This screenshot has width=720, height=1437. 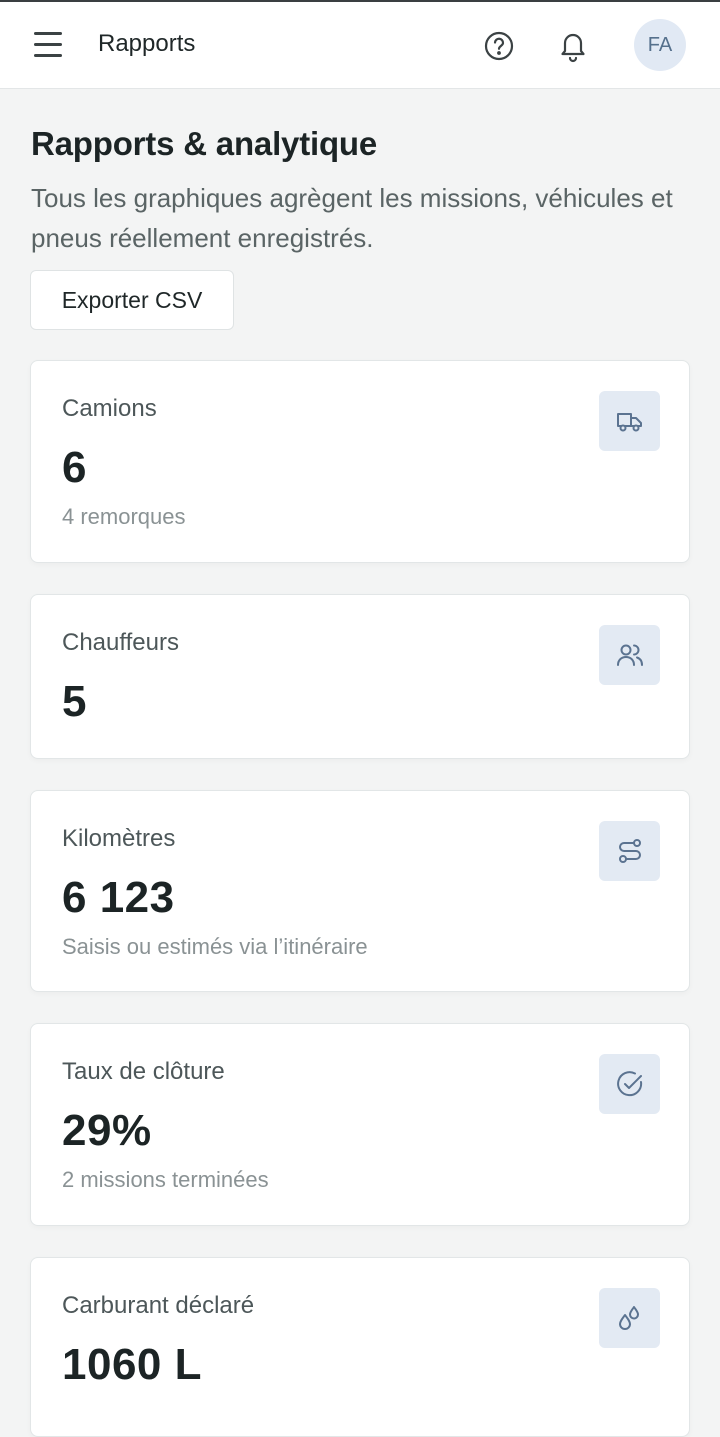 I want to click on stat-subtext: 4 remorques, so click(x=124, y=516).